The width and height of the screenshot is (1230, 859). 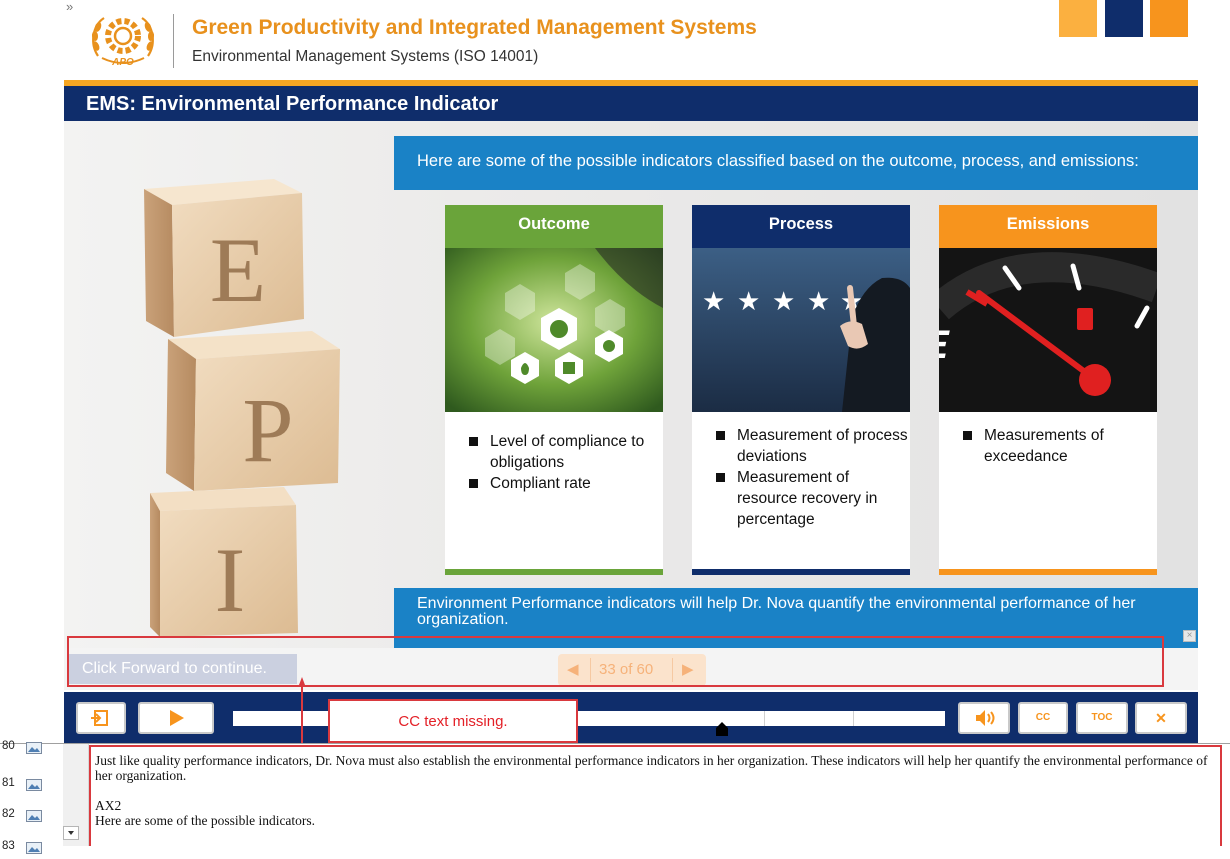 What do you see at coordinates (292, 104) in the screenshot?
I see `slide-title: EMS: Environmental Performance Indicator` at bounding box center [292, 104].